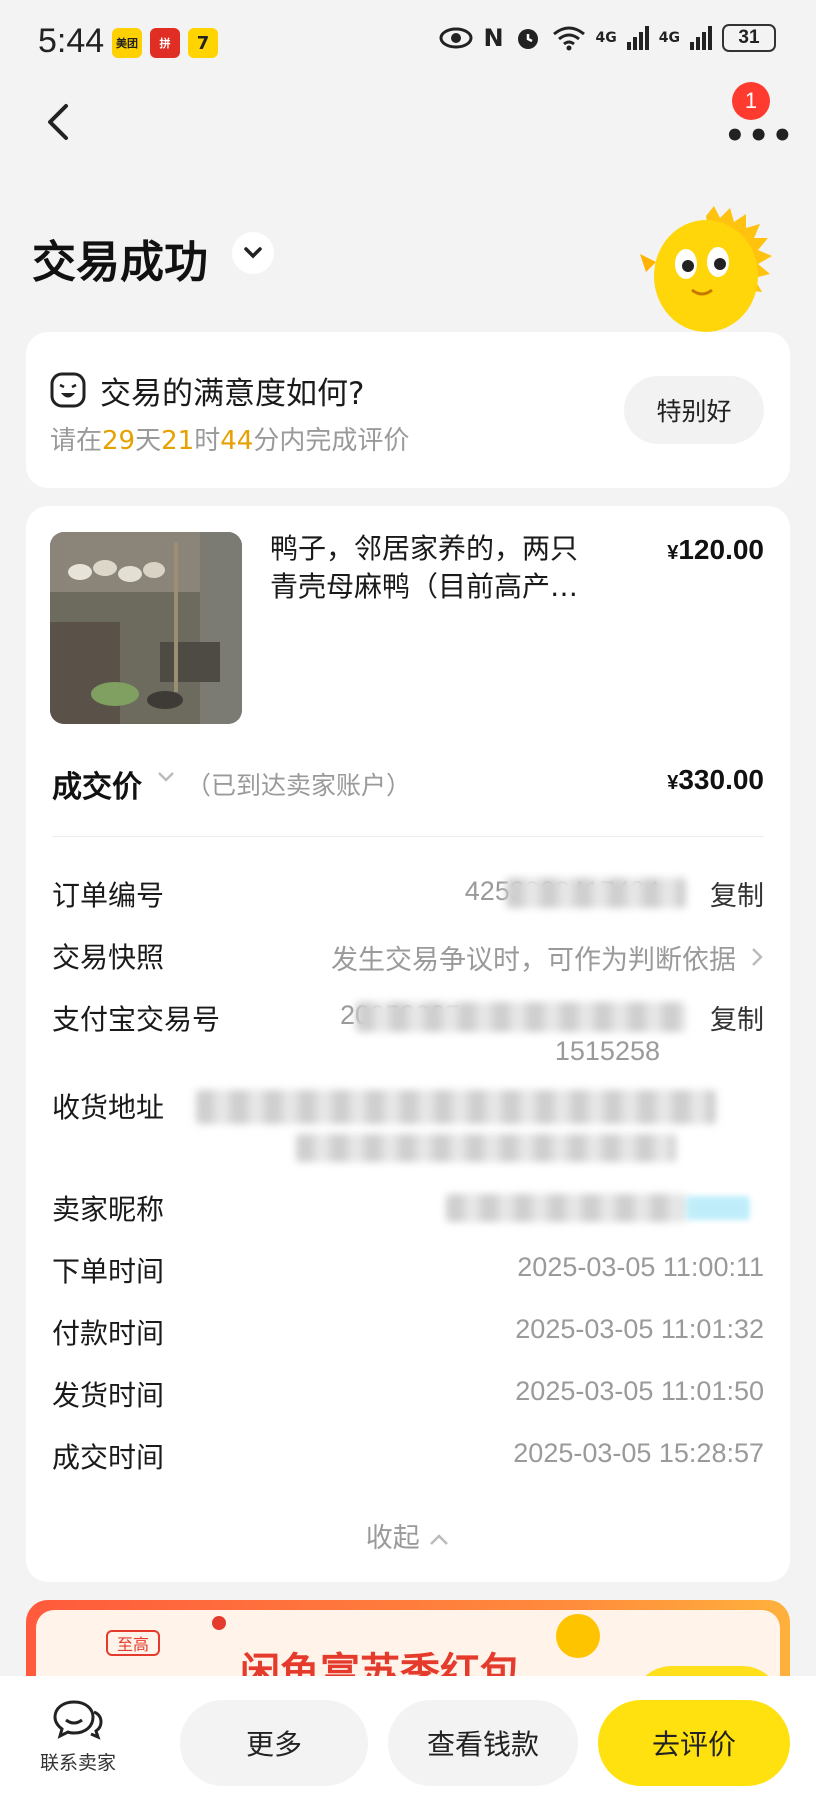 This screenshot has width=816, height=1800. I want to click on promo-dot, so click(219, 1623).